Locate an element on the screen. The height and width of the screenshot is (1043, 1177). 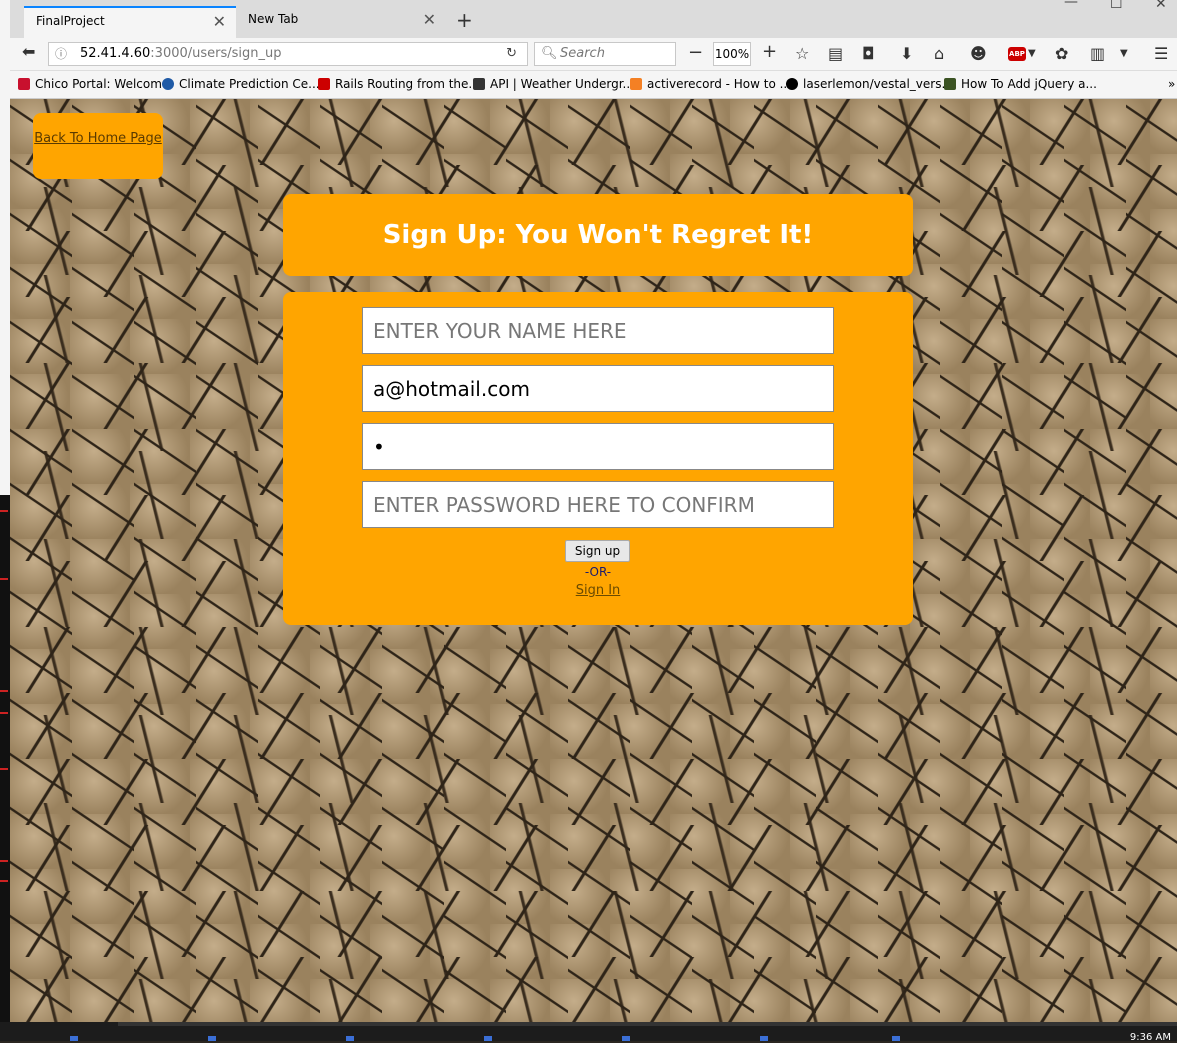
weather-icon is located at coordinates (479, 84).